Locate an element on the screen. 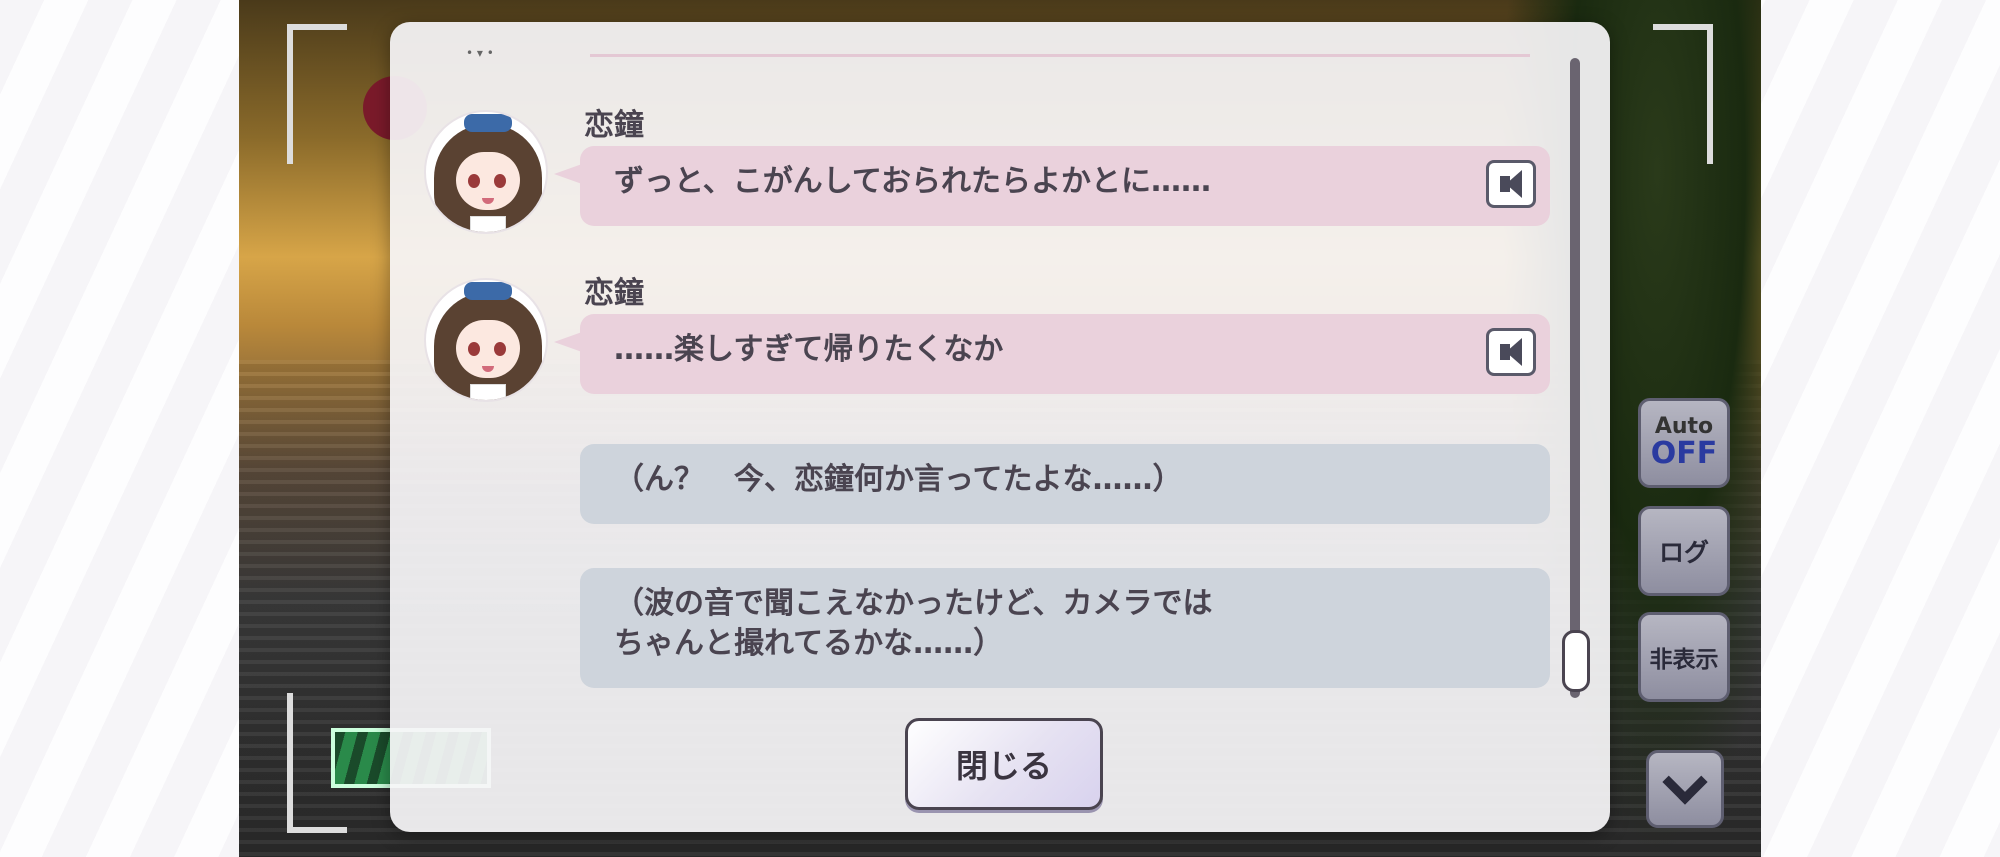 The image size is (2000, 857). narration-text: （ん？ 今、恋鐘何か言ってたよな……） is located at coordinates (898, 479).